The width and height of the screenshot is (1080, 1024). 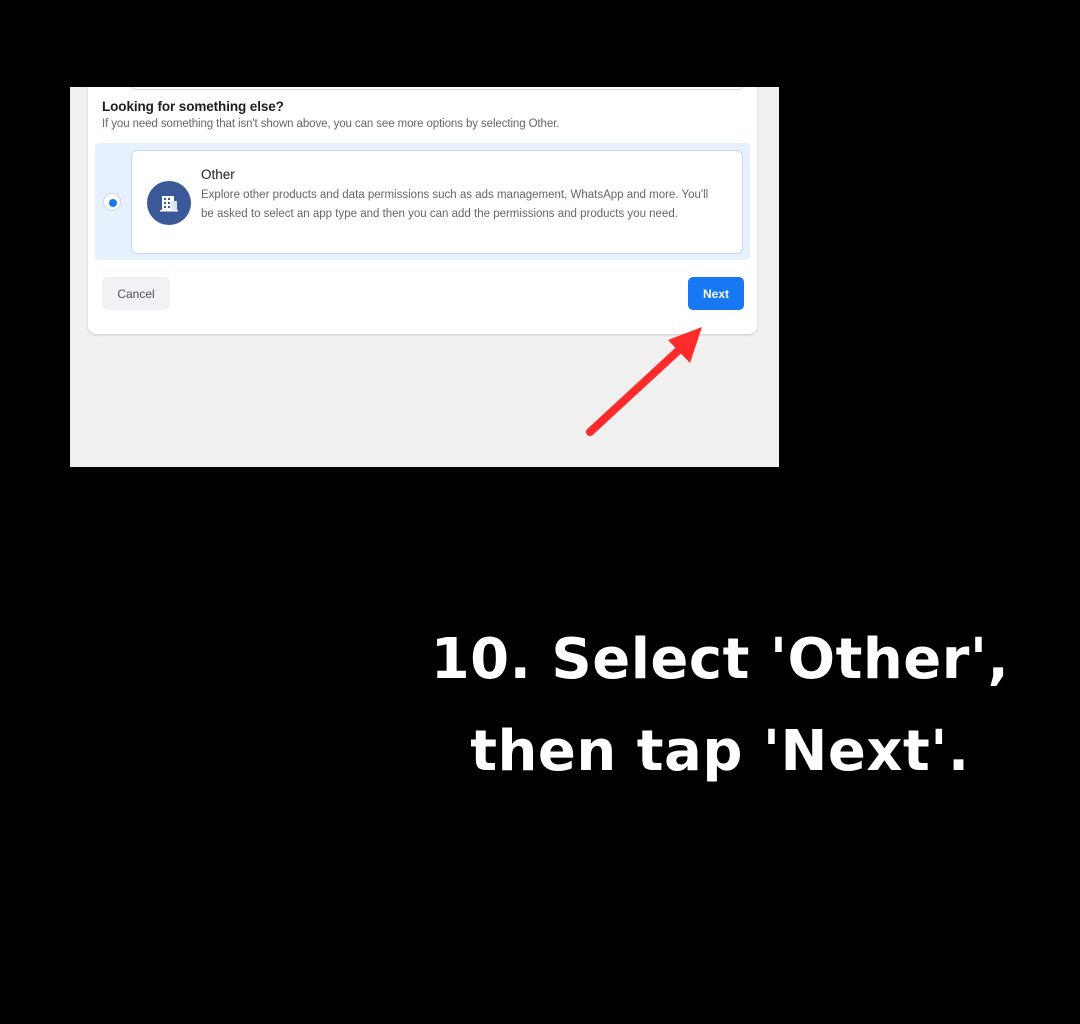 What do you see at coordinates (720, 751) in the screenshot?
I see `caption-line-2: then tap 'Next'.` at bounding box center [720, 751].